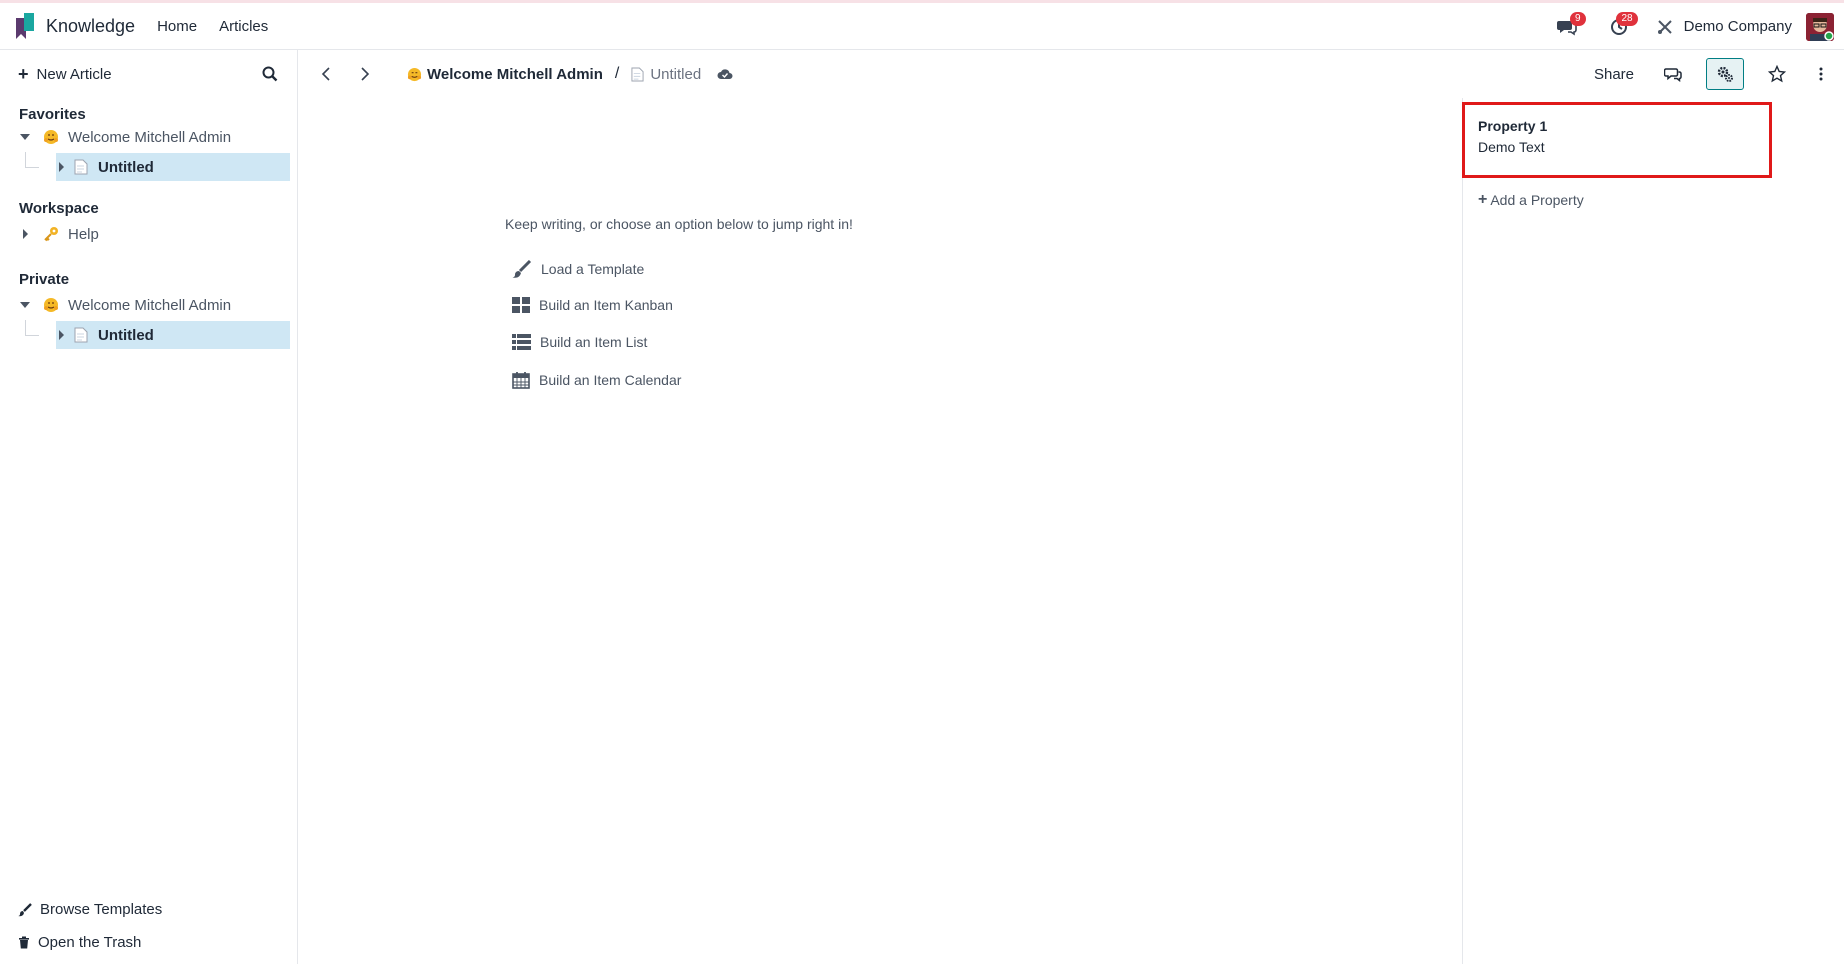  What do you see at coordinates (150, 305) in the screenshot?
I see `private-item-welcome-label: Welcome Mitchell Admin` at bounding box center [150, 305].